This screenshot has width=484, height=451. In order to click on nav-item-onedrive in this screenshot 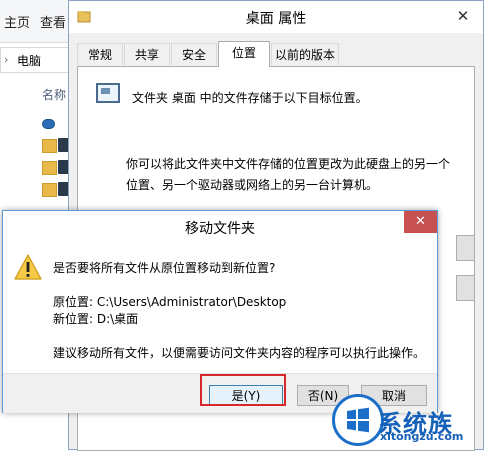, I will do `click(55, 124)`.